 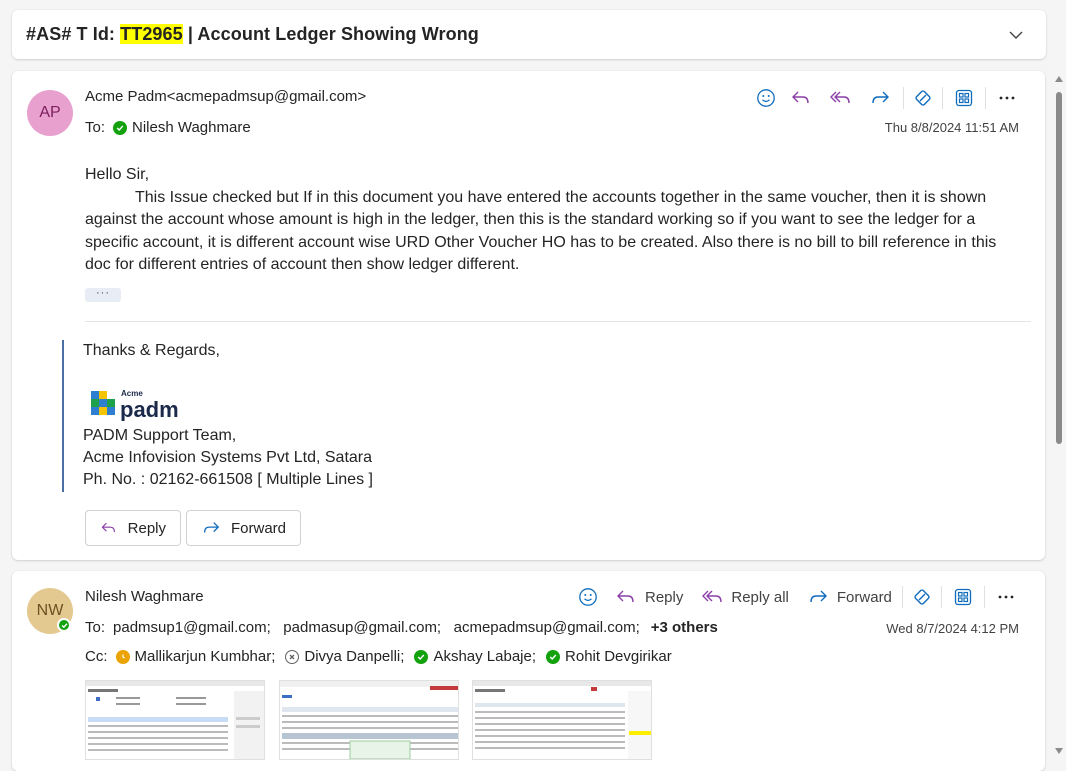 What do you see at coordinates (951, 127) in the screenshot?
I see `message-date: Thu 8/8/2024 11:51 AM` at bounding box center [951, 127].